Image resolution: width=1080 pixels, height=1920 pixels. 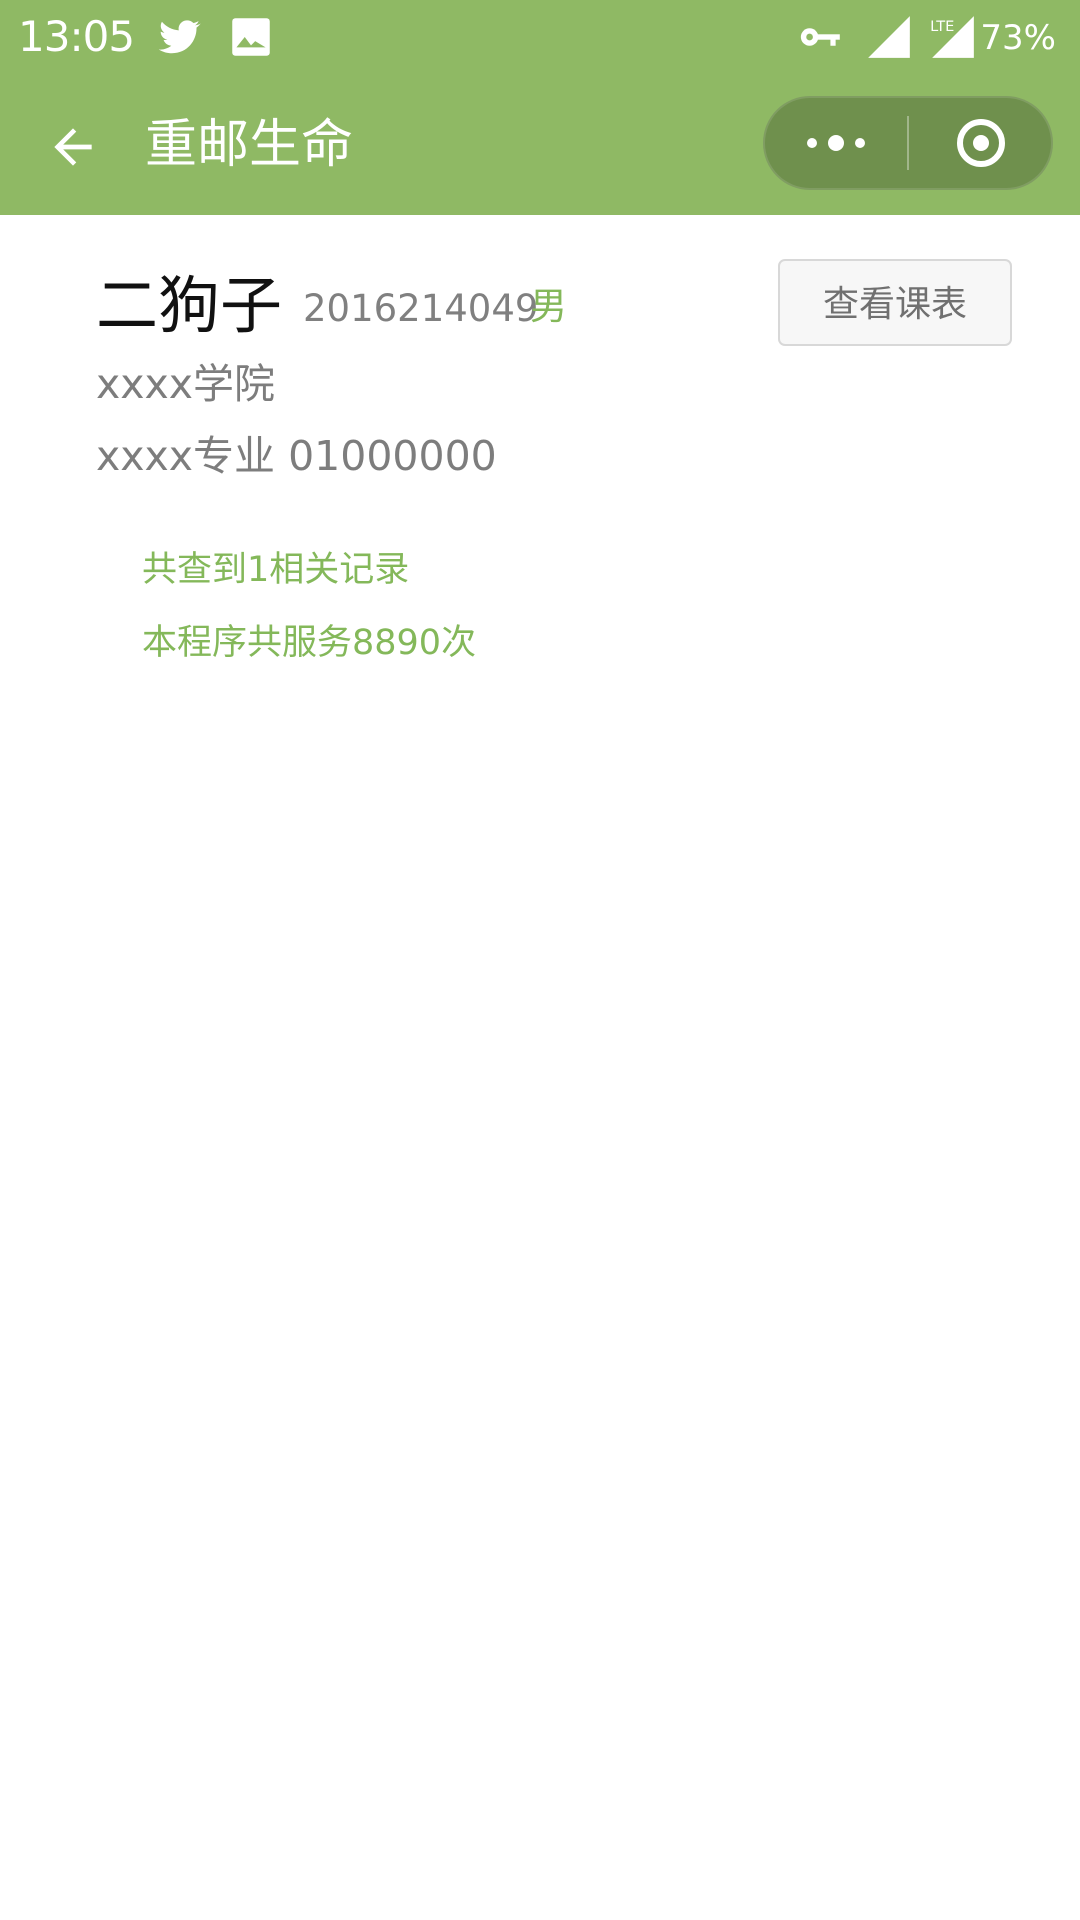 I want to click on svg-text: LTE, so click(x=942, y=26).